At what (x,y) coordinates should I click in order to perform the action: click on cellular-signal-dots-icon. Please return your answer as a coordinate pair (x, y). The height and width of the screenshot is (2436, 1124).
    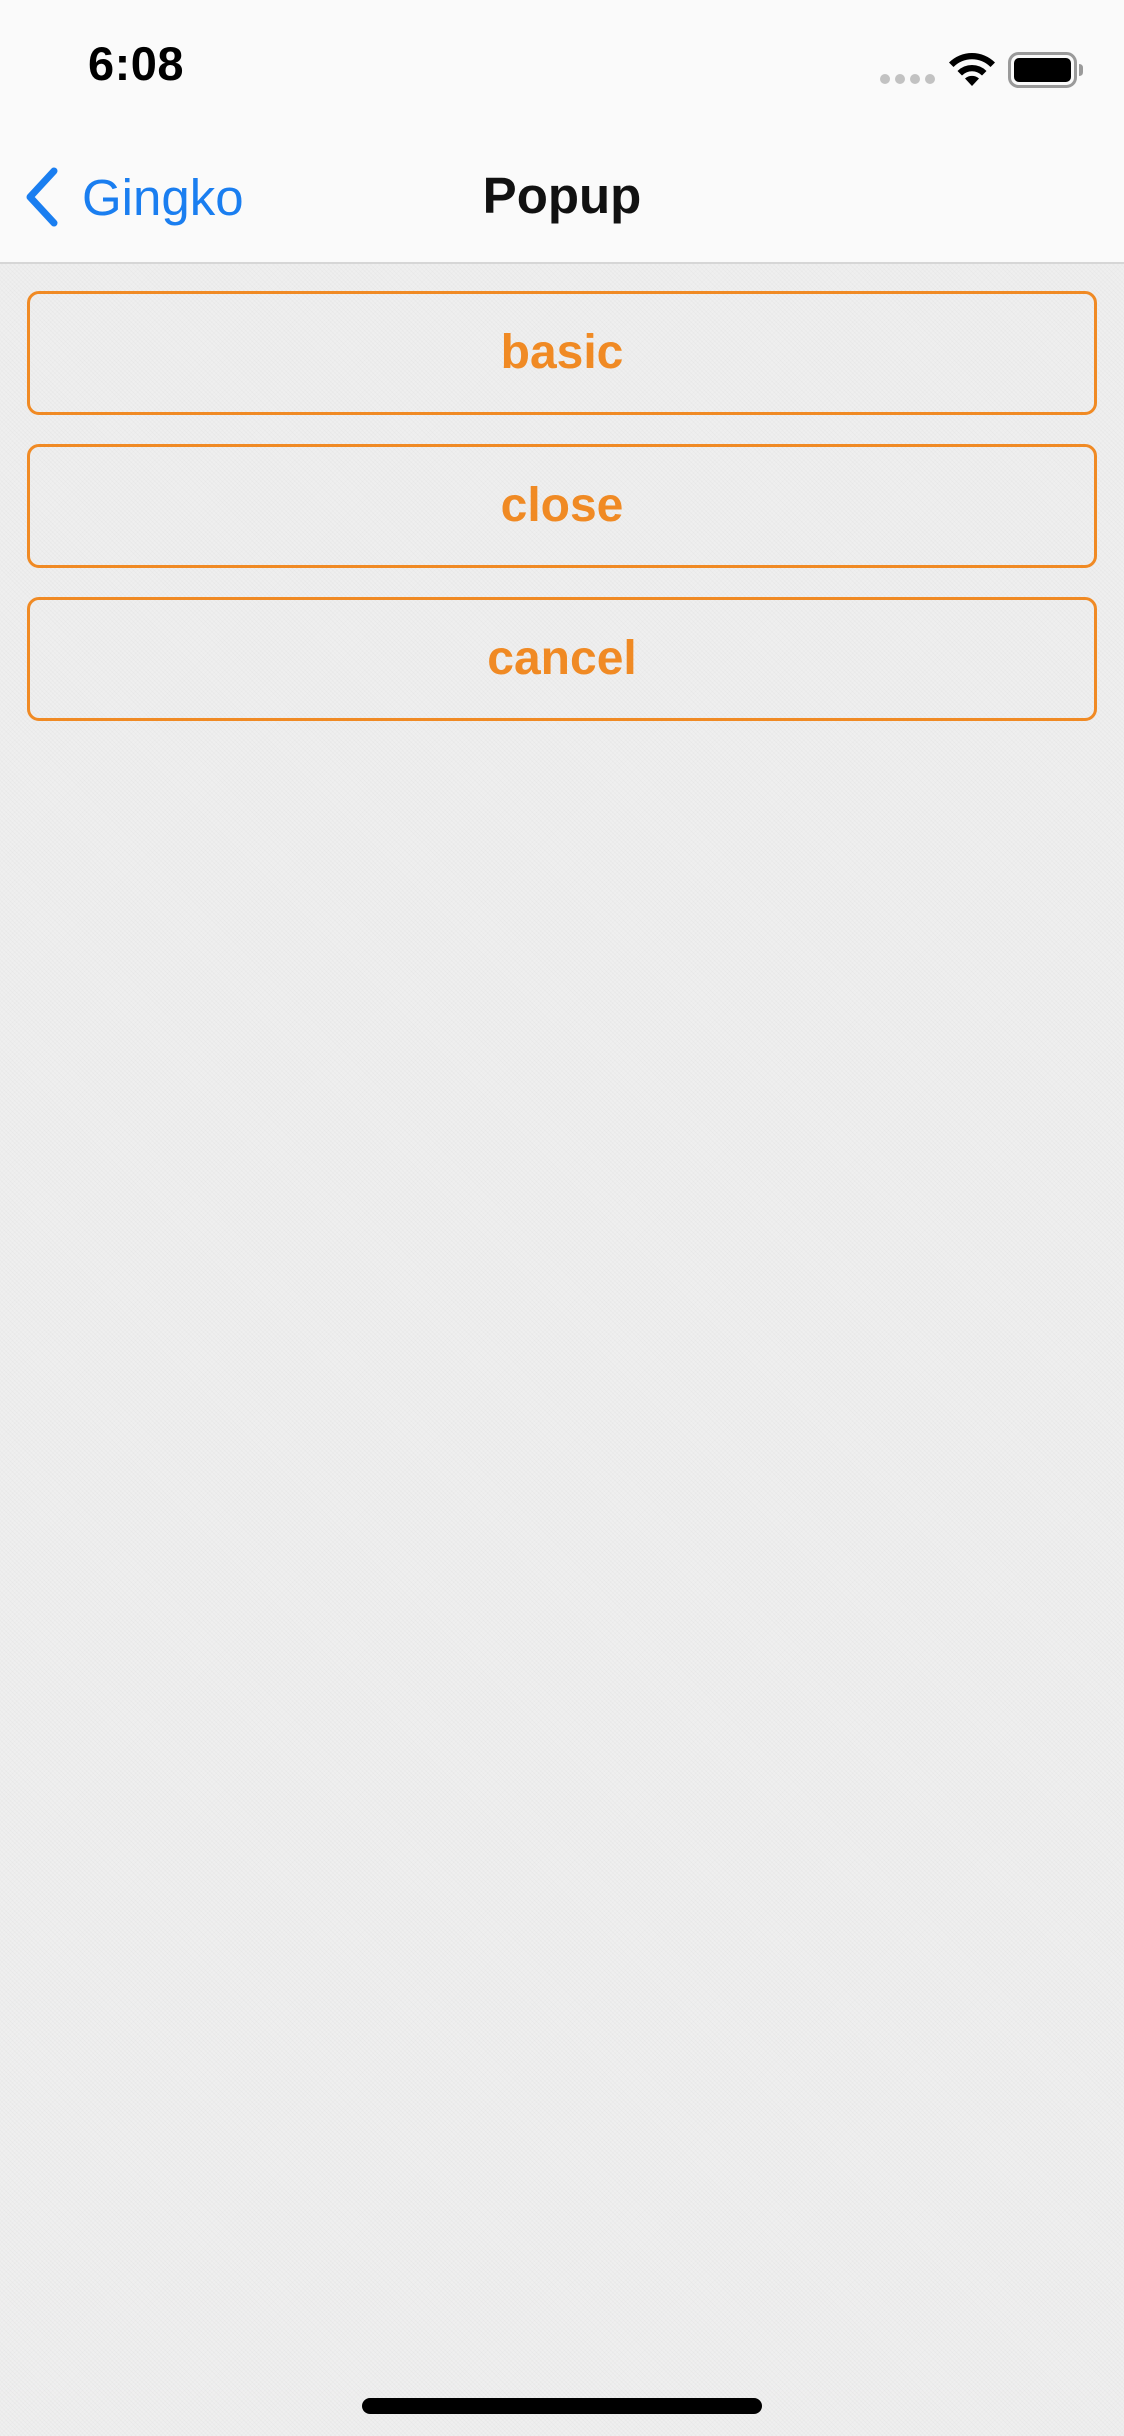
    Looking at the image, I should click on (908, 80).